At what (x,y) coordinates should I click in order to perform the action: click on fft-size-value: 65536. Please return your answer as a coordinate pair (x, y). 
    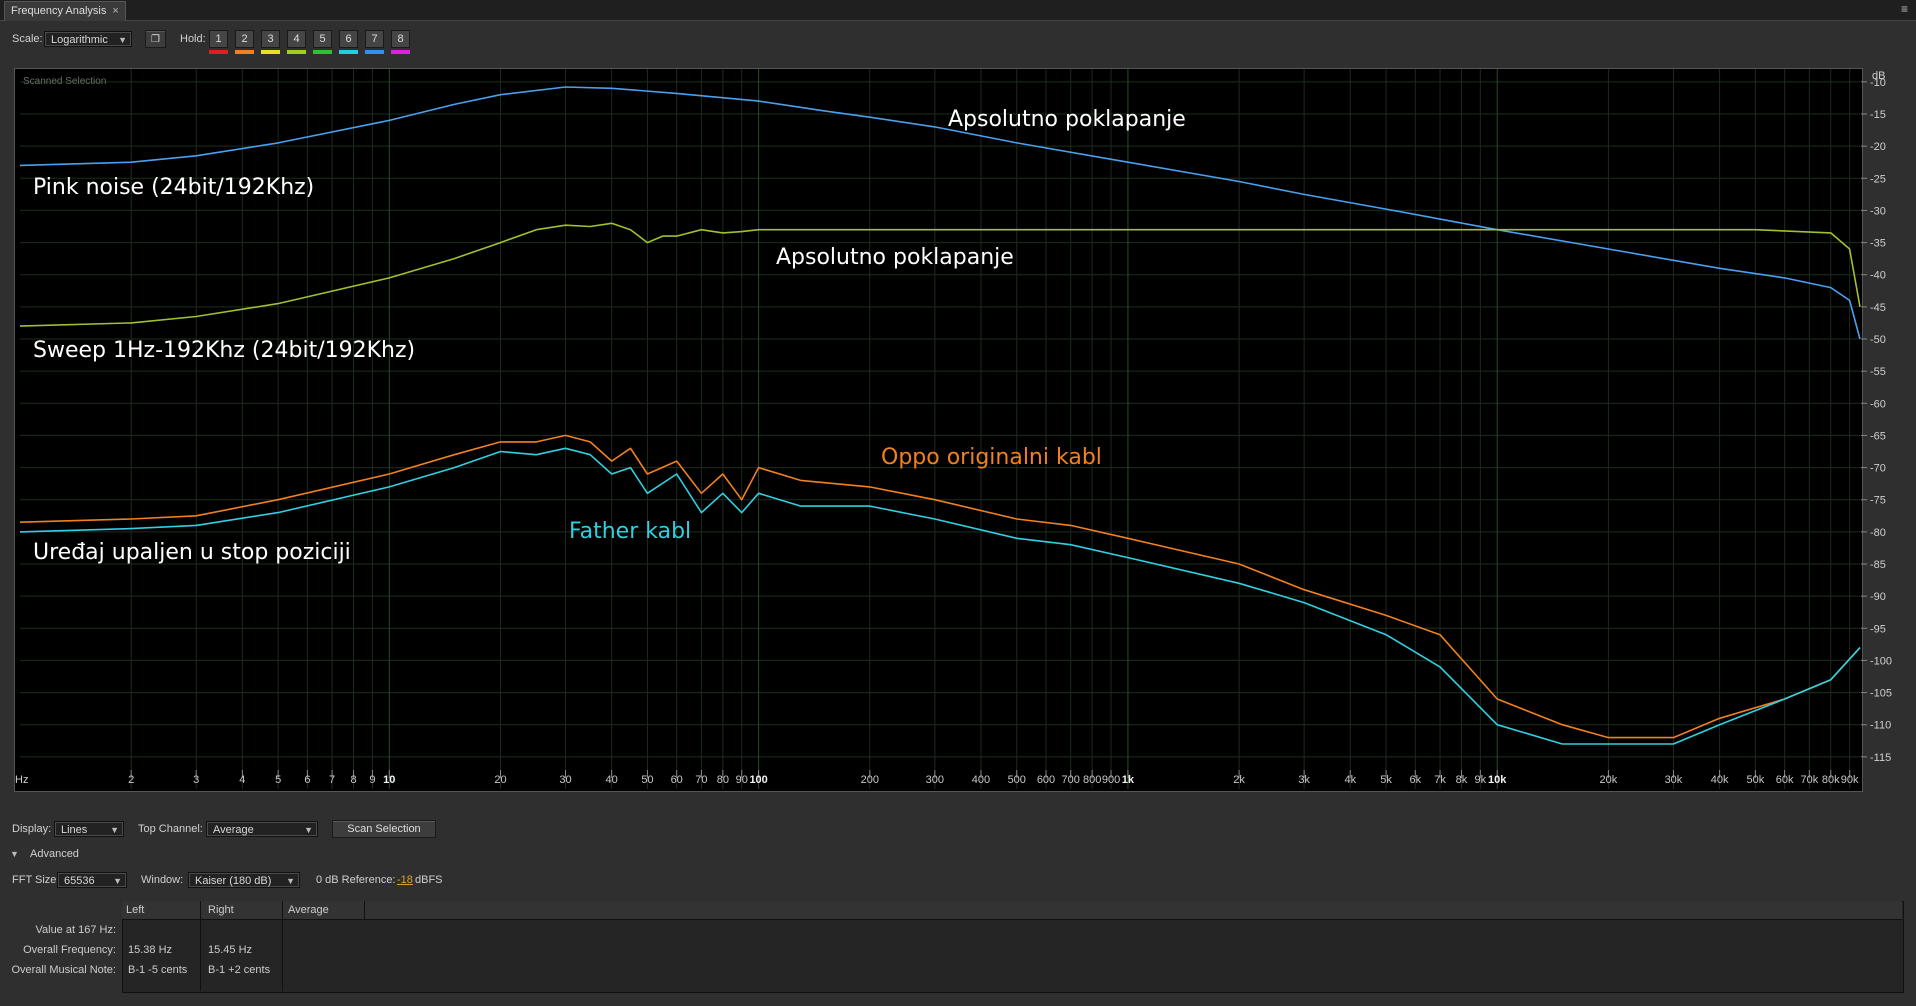
    Looking at the image, I should click on (79, 881).